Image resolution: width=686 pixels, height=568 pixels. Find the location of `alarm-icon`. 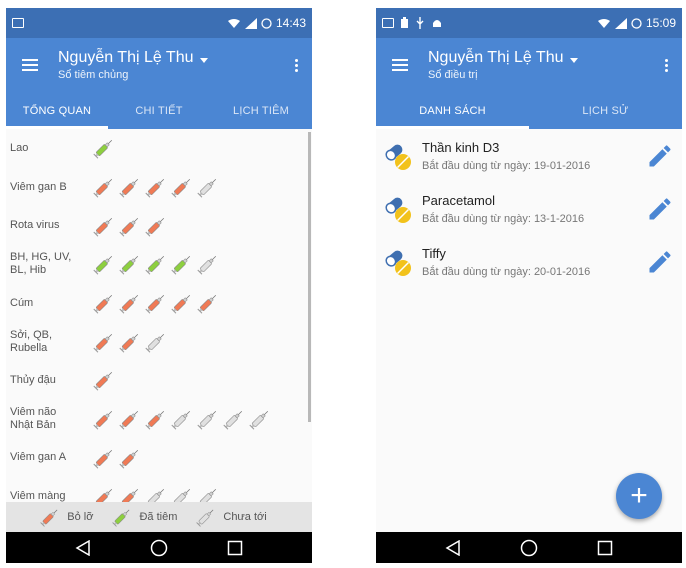

alarm-icon is located at coordinates (636, 23).